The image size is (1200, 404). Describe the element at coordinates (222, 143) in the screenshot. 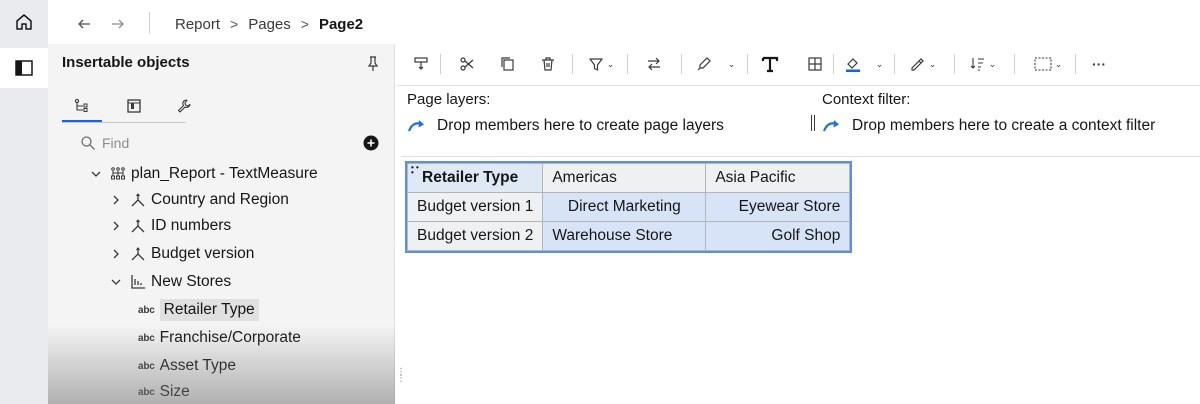

I see `search-input` at that location.